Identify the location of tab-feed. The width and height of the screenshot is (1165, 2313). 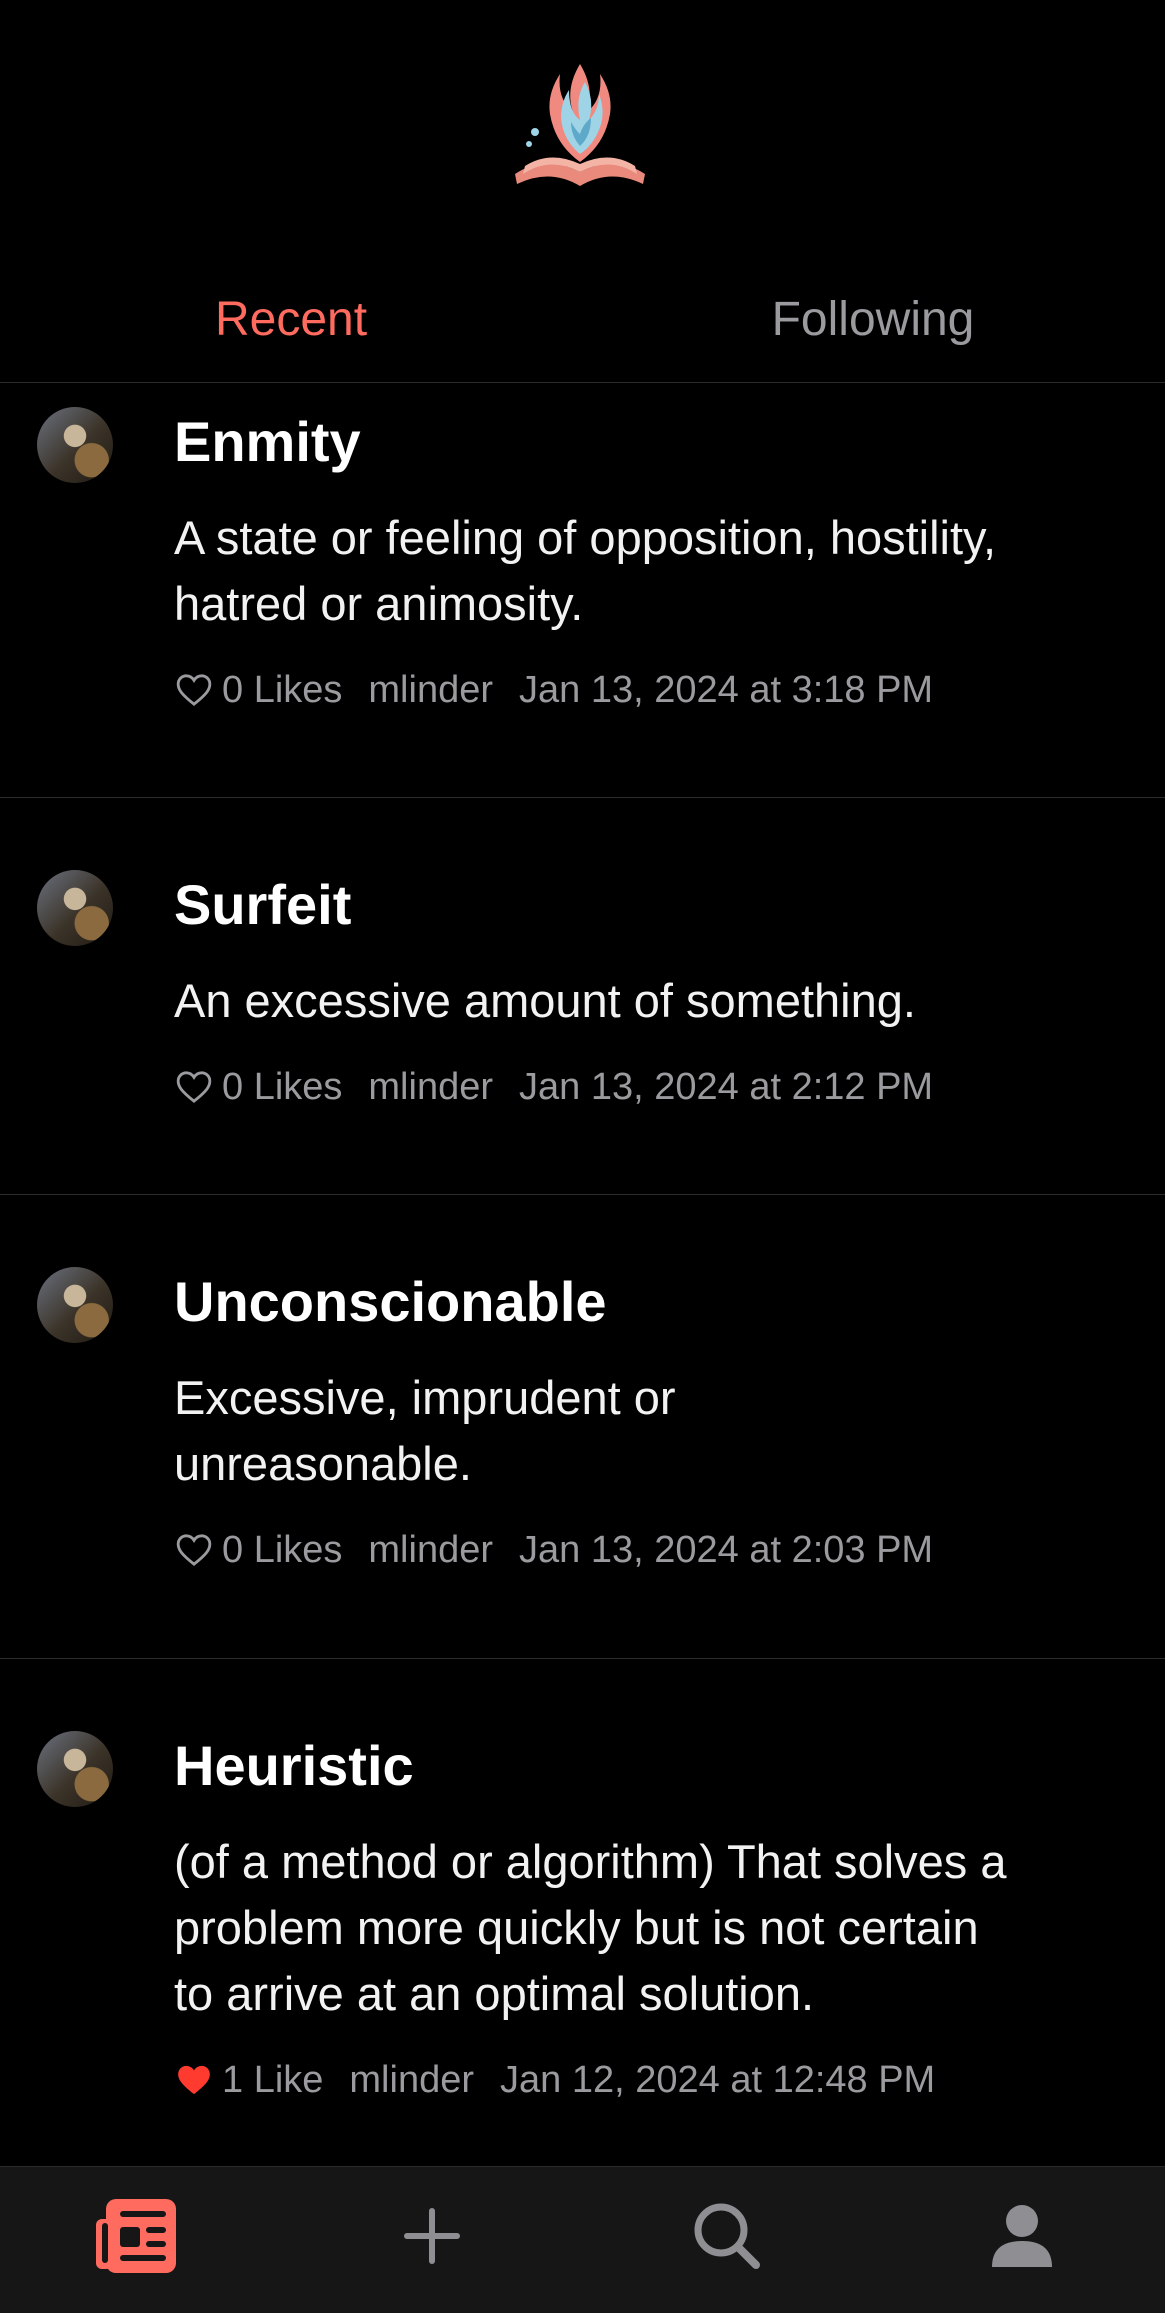
(137, 2236).